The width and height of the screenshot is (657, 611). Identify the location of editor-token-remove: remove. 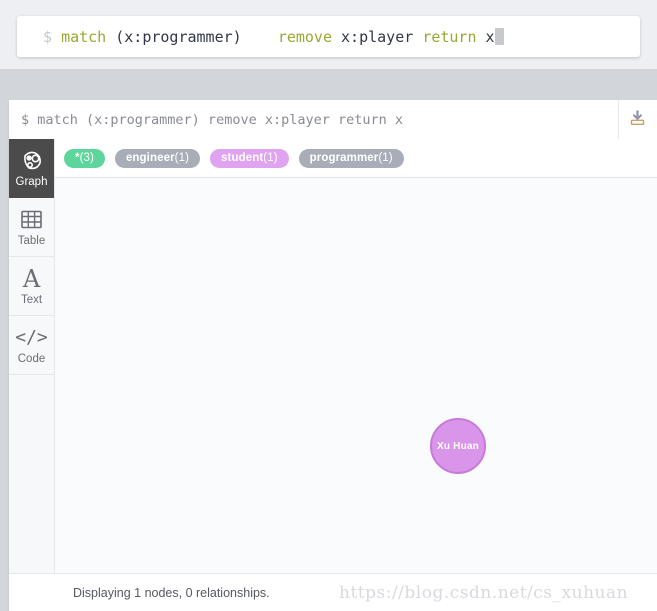
(309, 36).